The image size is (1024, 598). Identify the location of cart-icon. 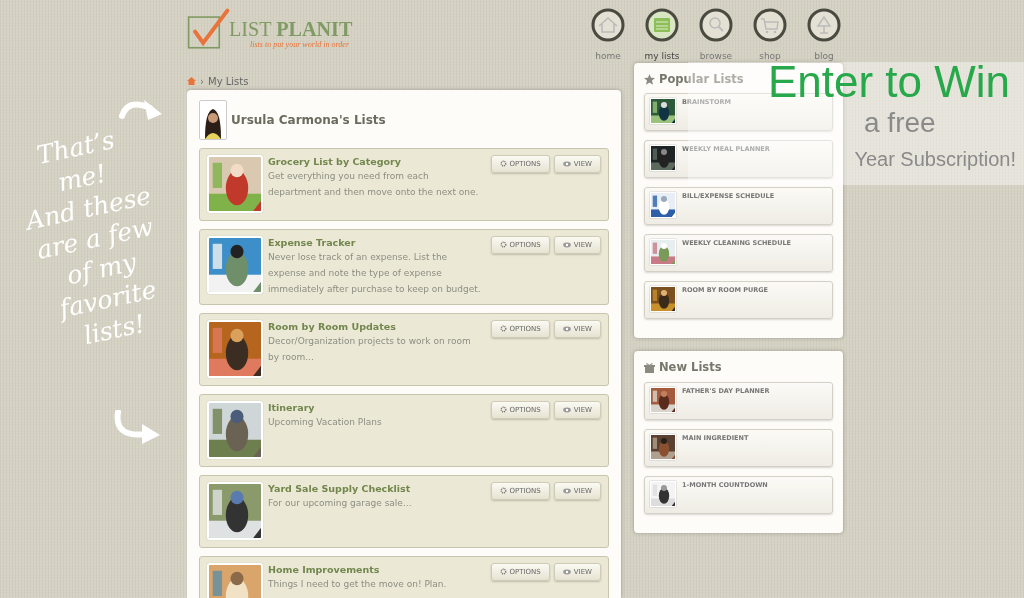
(770, 25).